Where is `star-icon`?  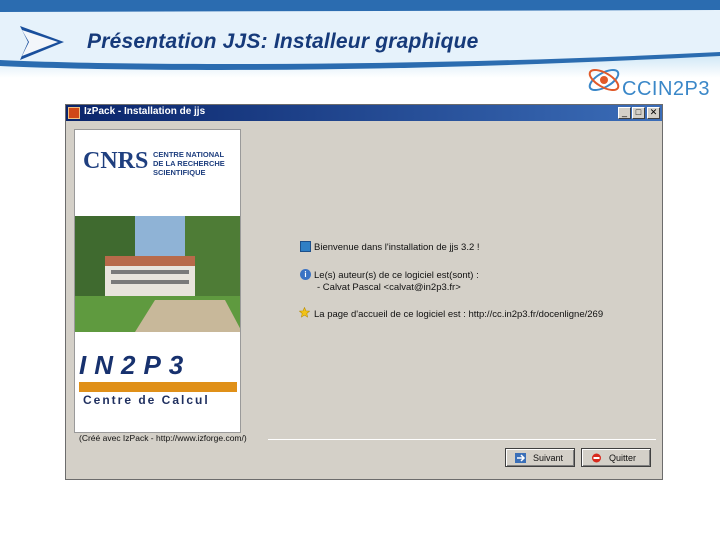
star-icon is located at coordinates (304, 312).